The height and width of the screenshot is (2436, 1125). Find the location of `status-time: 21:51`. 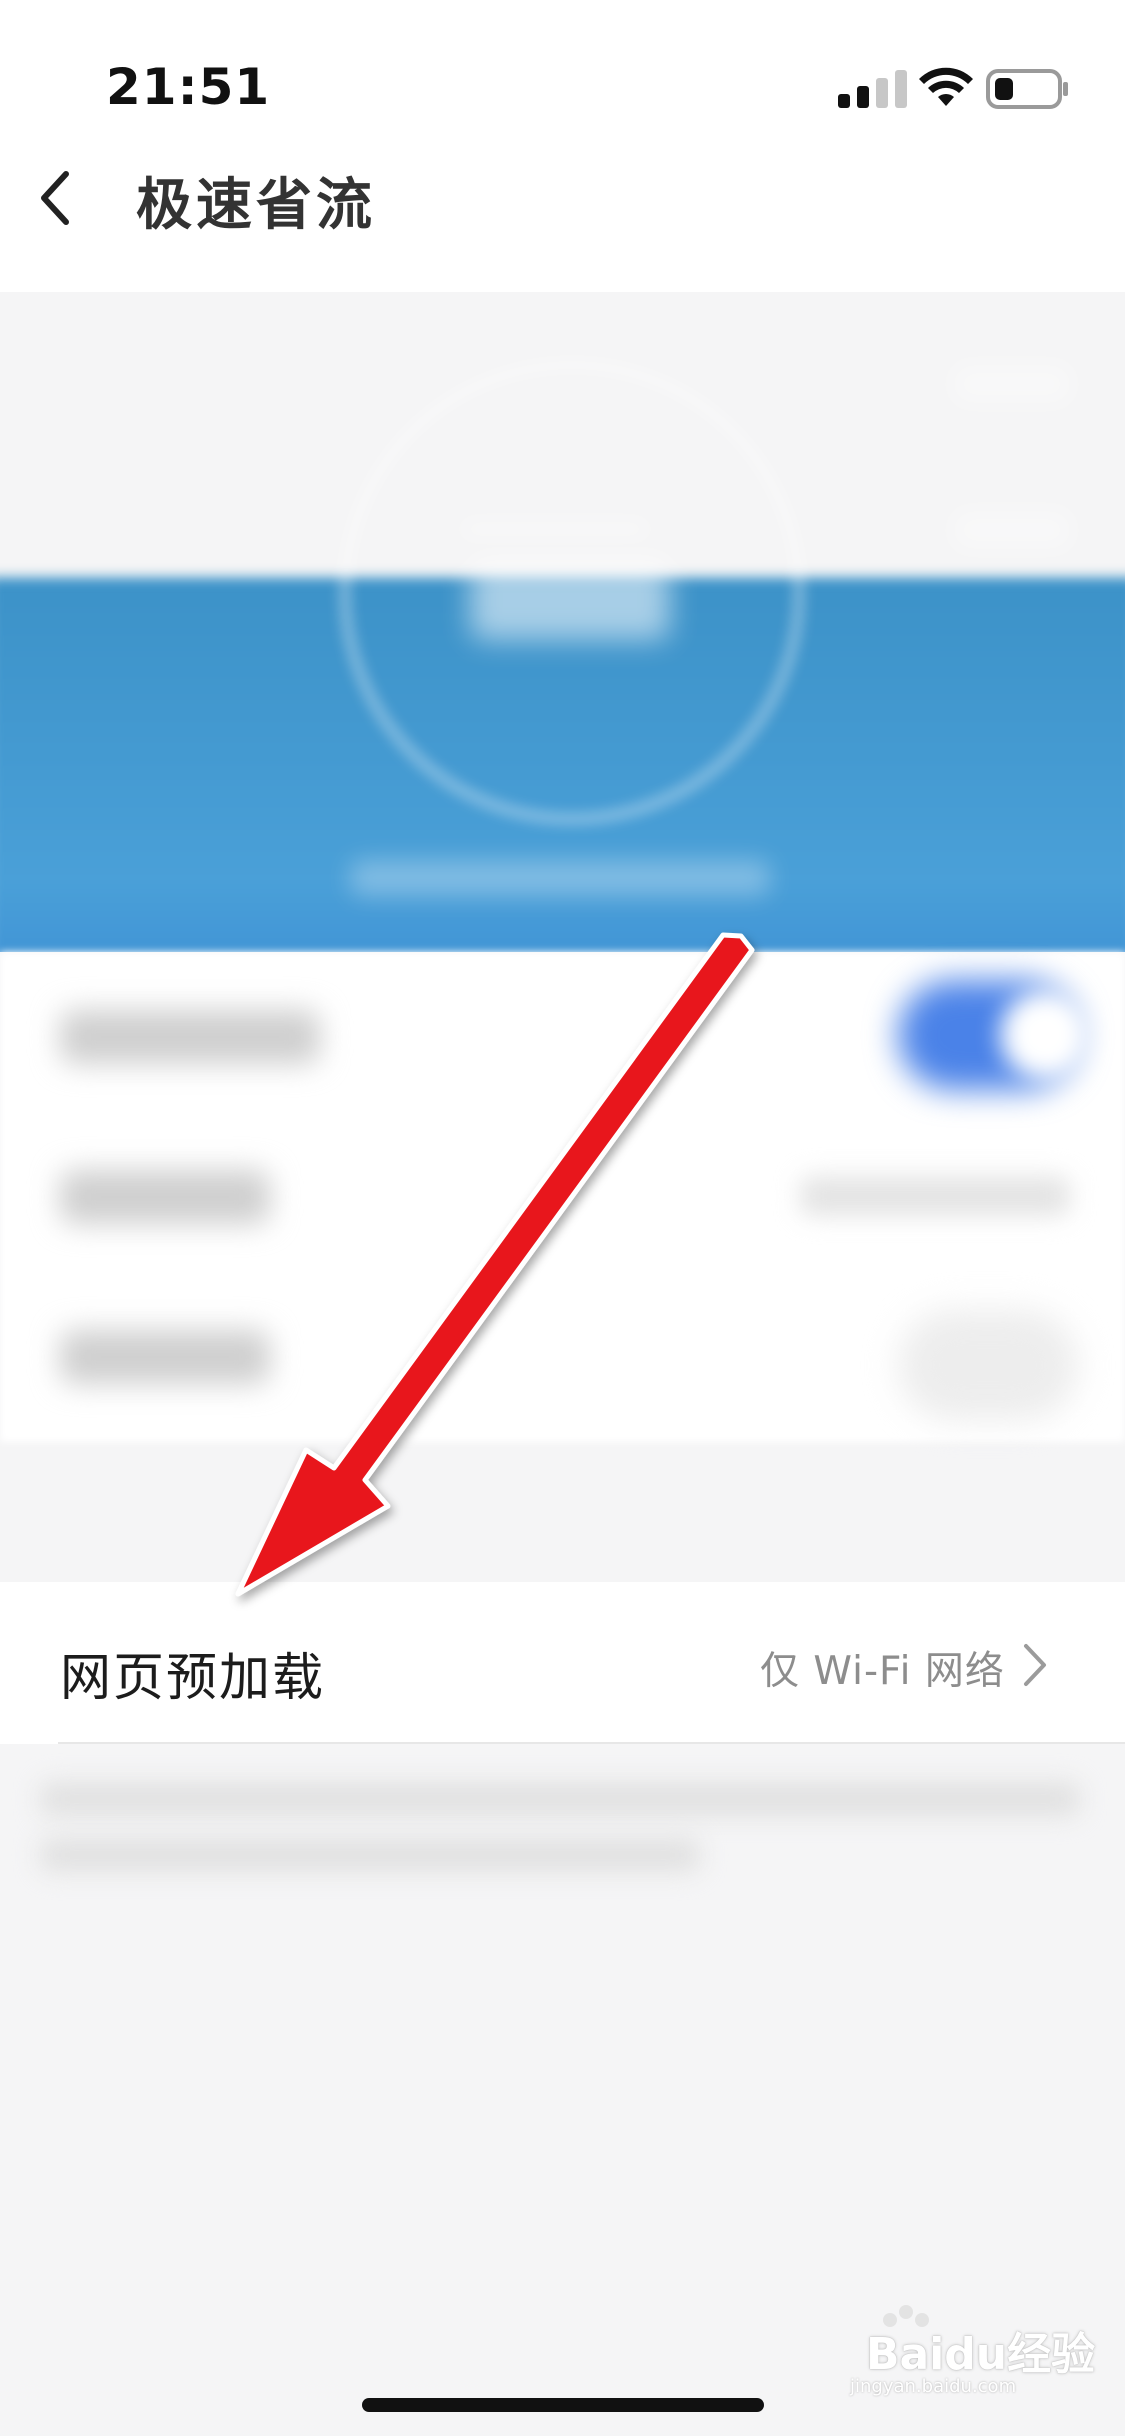

status-time: 21:51 is located at coordinates (188, 87).